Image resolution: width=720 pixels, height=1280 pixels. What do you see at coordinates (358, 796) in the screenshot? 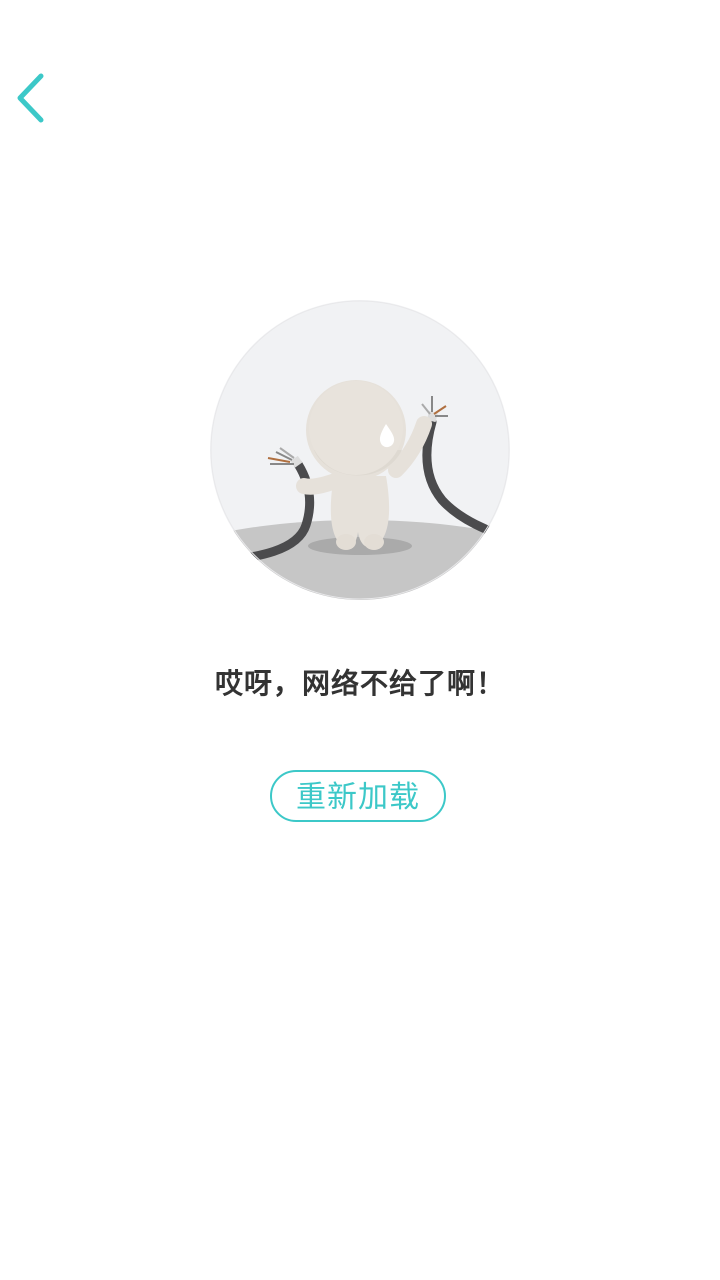
I see `reload-button: 重新加载` at bounding box center [358, 796].